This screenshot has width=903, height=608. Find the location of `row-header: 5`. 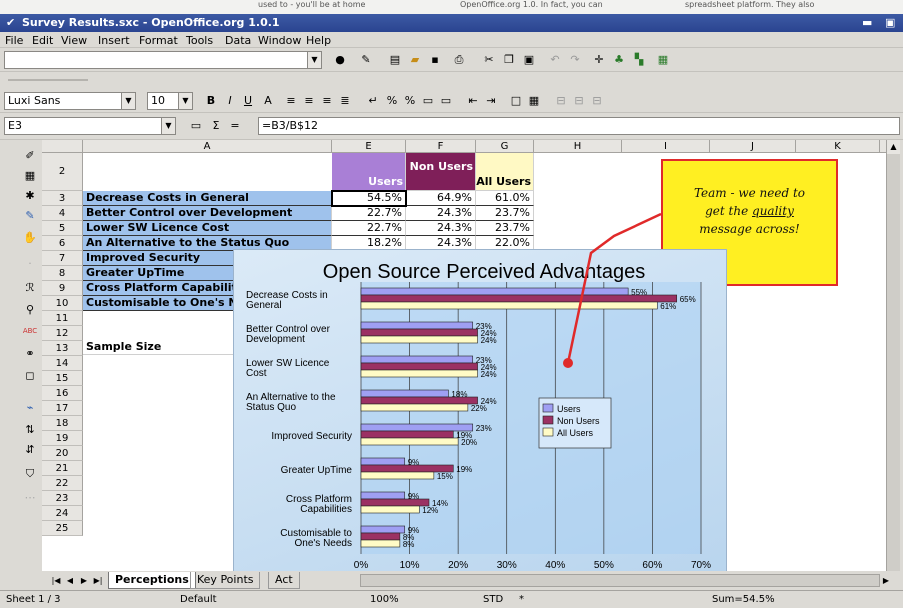

row-header: 5 is located at coordinates (62, 228).